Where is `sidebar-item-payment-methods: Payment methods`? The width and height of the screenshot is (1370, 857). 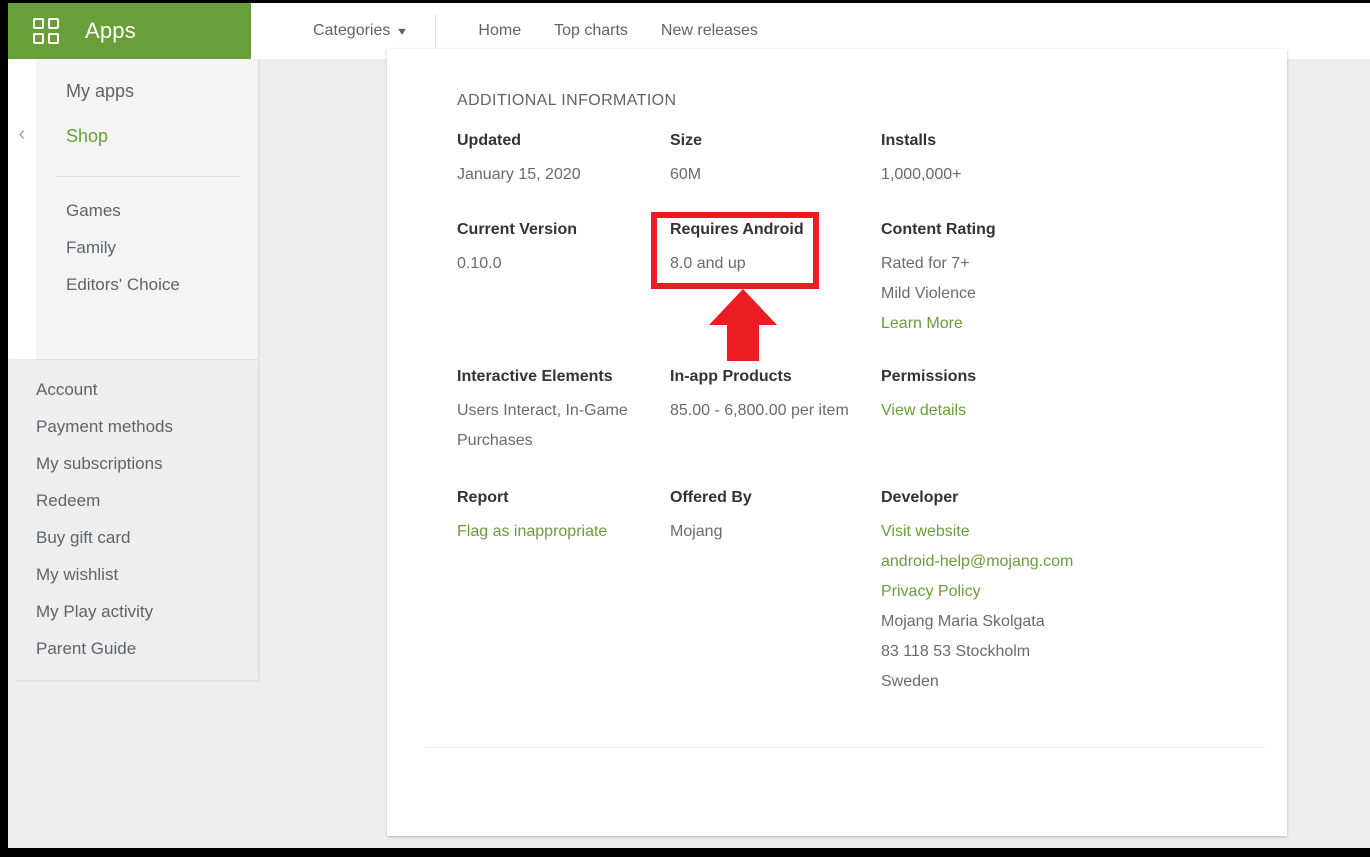 sidebar-item-payment-methods: Payment methods is located at coordinates (104, 427).